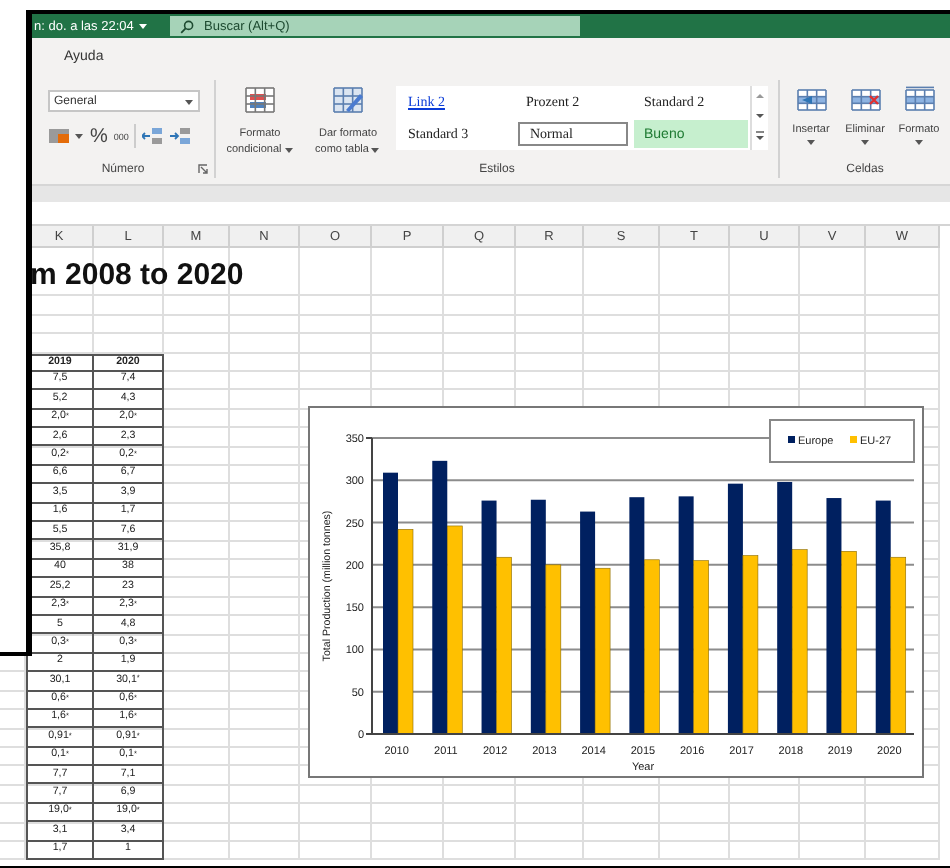 This screenshot has height=868, width=950. I want to click on increase-decimal-icon, so click(153, 136).